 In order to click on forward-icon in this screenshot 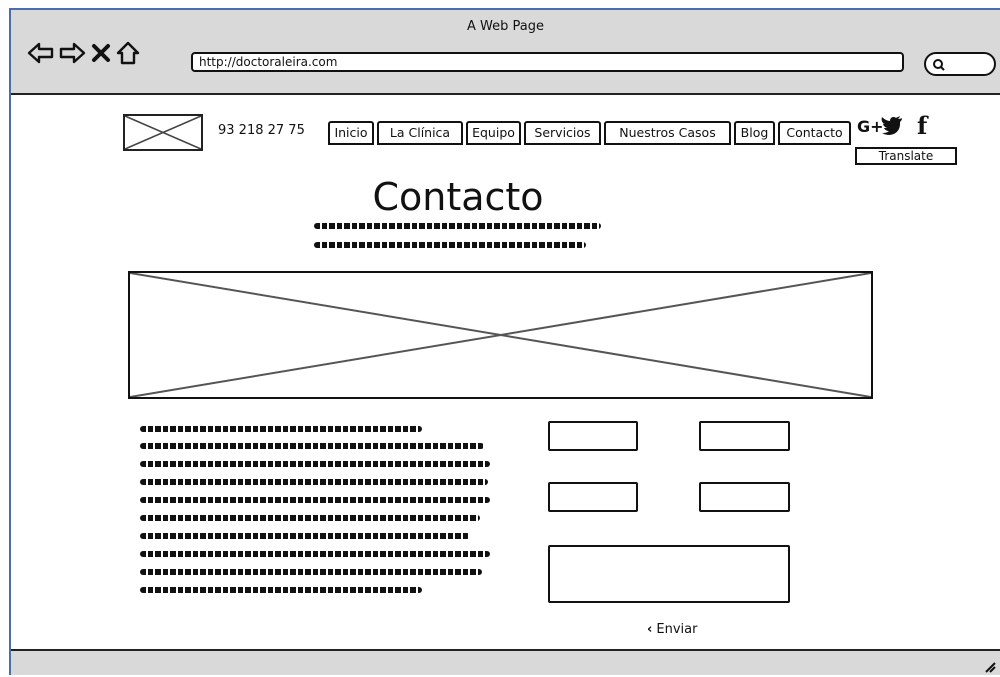, I will do `click(72, 53)`.